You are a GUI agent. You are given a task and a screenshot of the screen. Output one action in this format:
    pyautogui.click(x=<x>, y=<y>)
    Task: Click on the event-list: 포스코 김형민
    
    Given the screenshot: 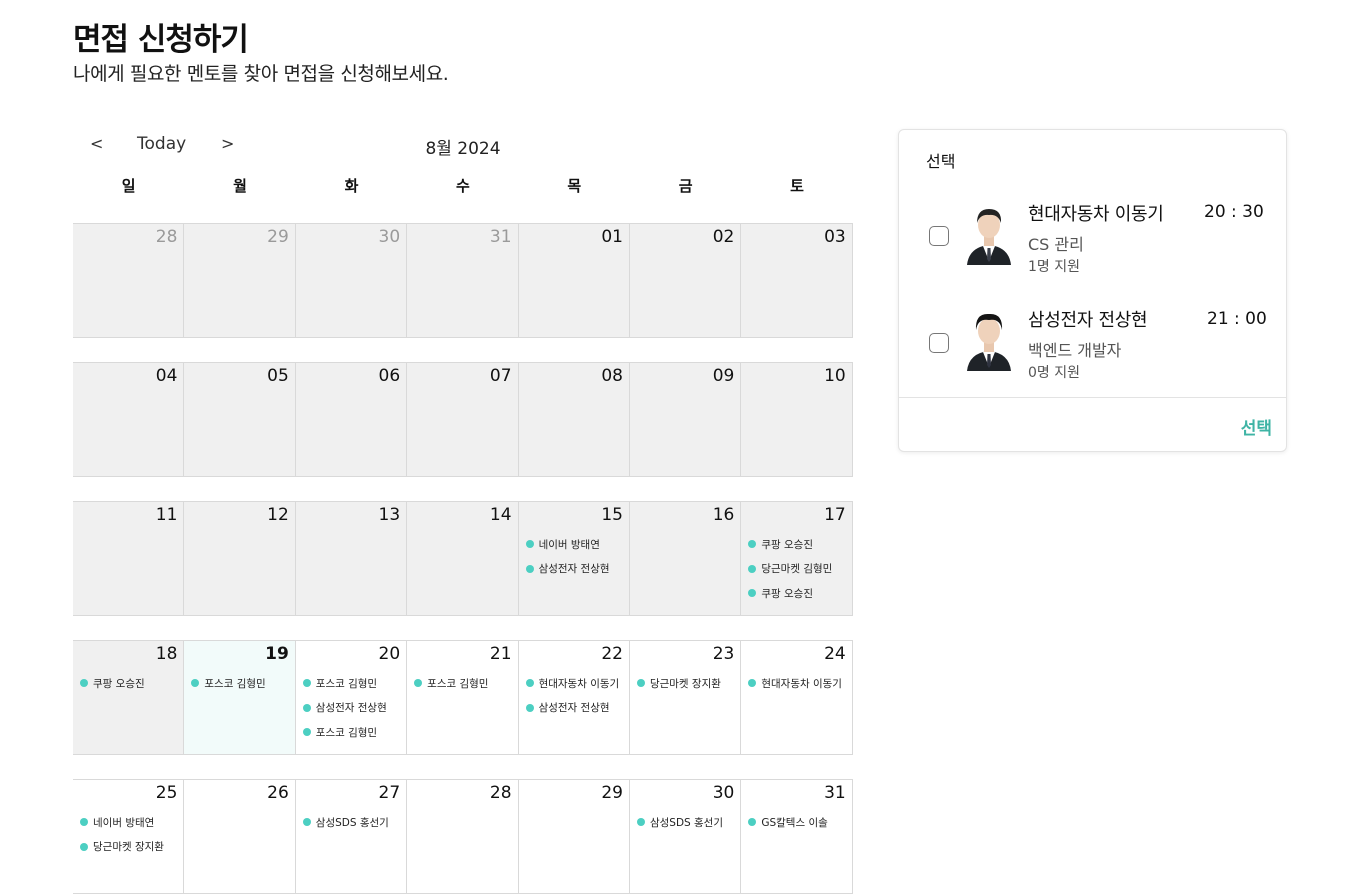 What is the action you would take?
    pyautogui.click(x=464, y=683)
    